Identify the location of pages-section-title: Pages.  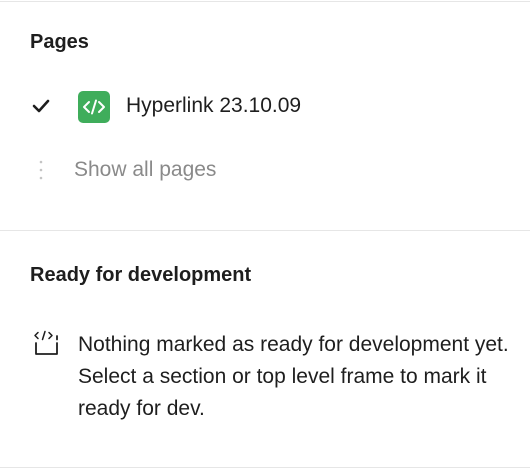
(59, 42).